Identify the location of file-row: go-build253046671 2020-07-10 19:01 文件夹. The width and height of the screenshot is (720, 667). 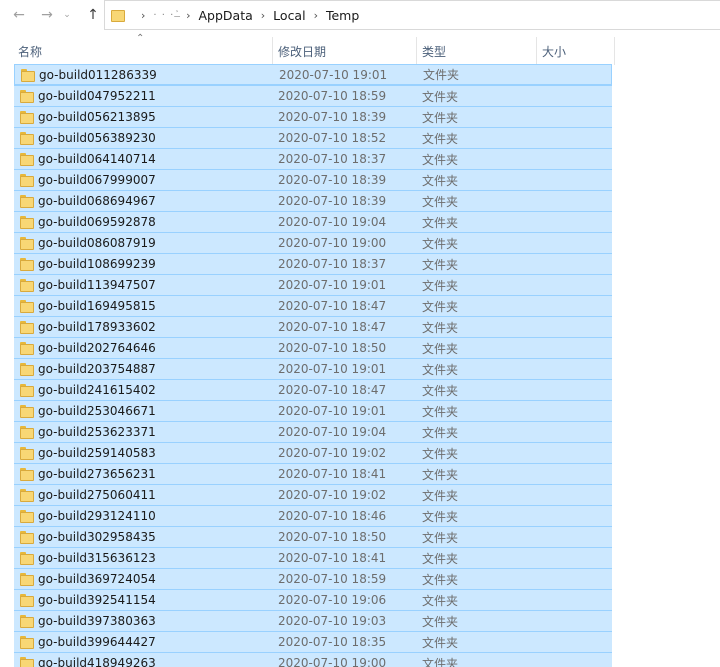
(313, 410).